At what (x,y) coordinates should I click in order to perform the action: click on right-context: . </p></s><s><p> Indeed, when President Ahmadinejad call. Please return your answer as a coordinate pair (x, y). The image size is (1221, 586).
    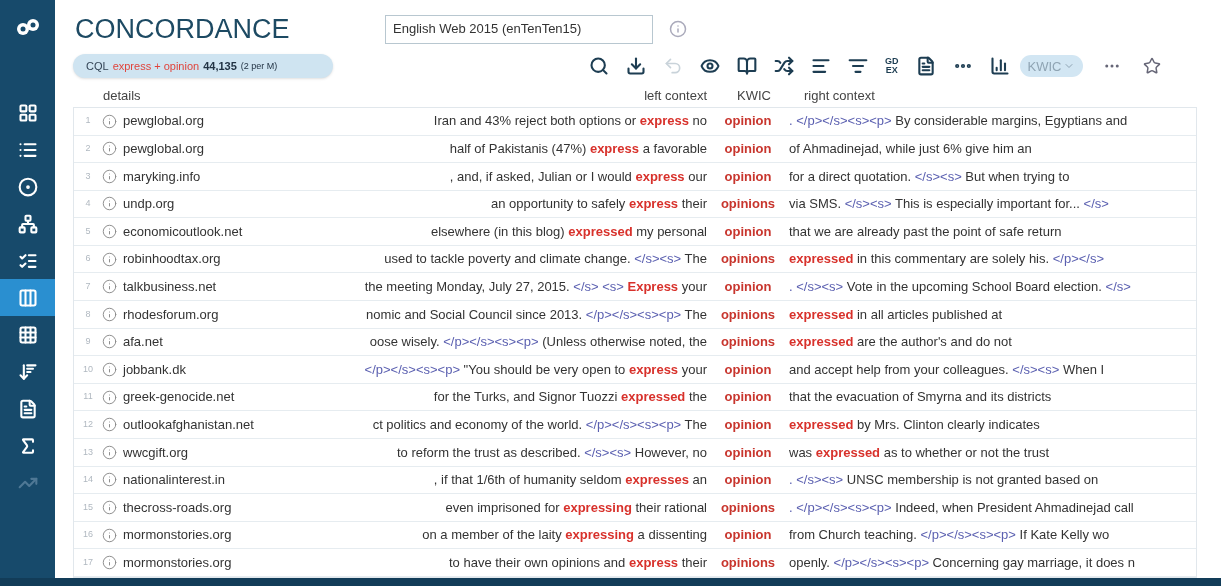
    Looking at the image, I should click on (961, 507).